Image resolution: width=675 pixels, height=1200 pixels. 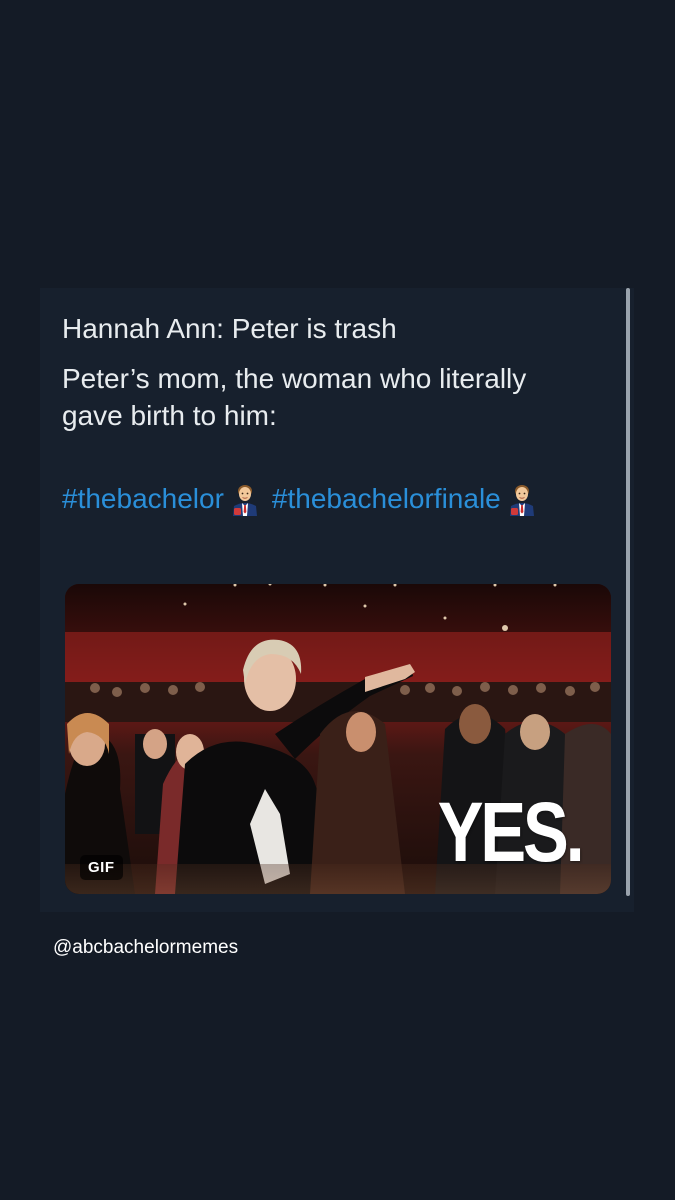 I want to click on hashtag-row: #thebachelor #thebachelorfinale, so click(x=305, y=498).